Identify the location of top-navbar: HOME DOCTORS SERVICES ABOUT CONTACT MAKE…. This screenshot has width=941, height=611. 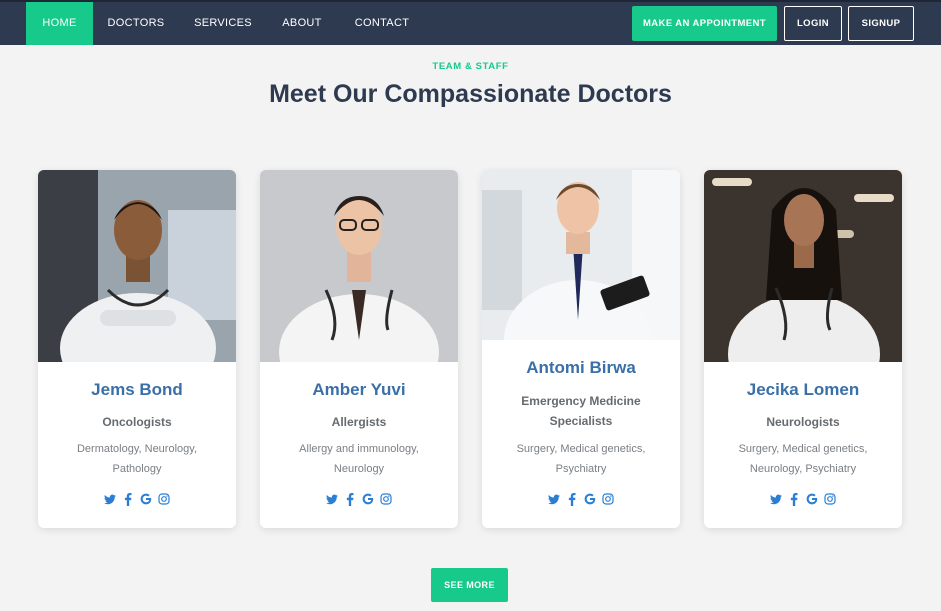
(470, 22).